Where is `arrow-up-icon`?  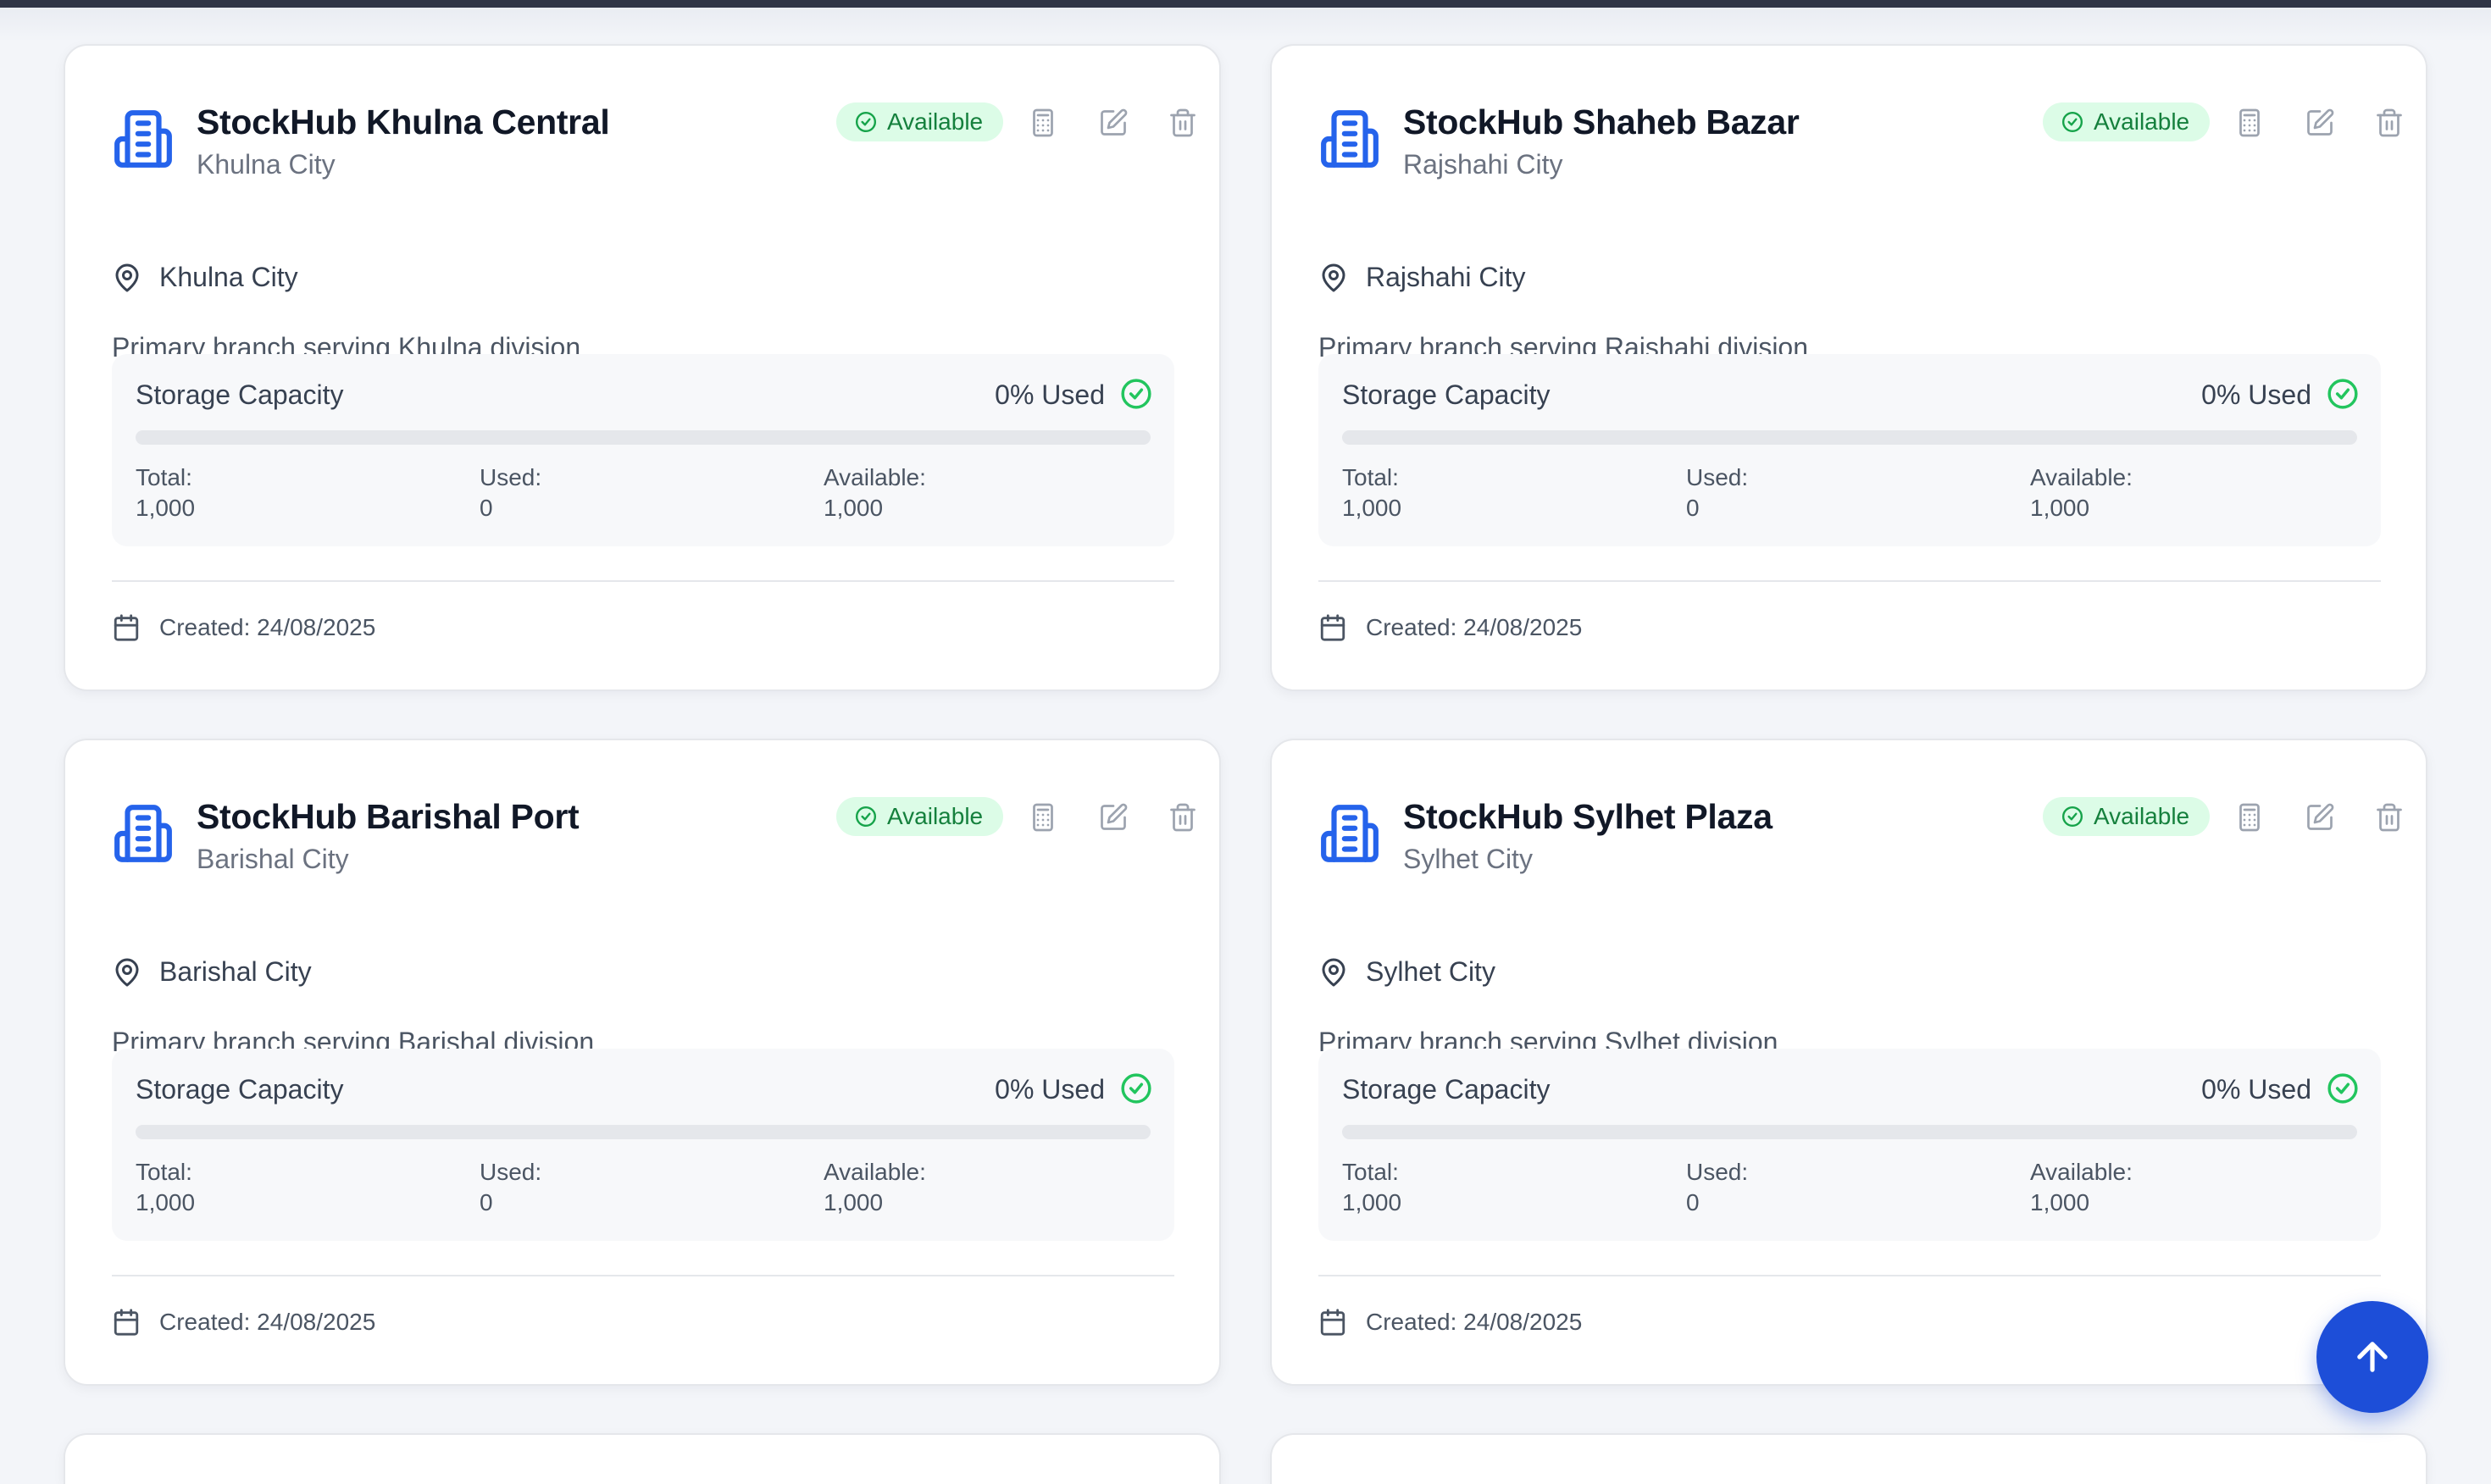
arrow-up-icon is located at coordinates (2372, 1357).